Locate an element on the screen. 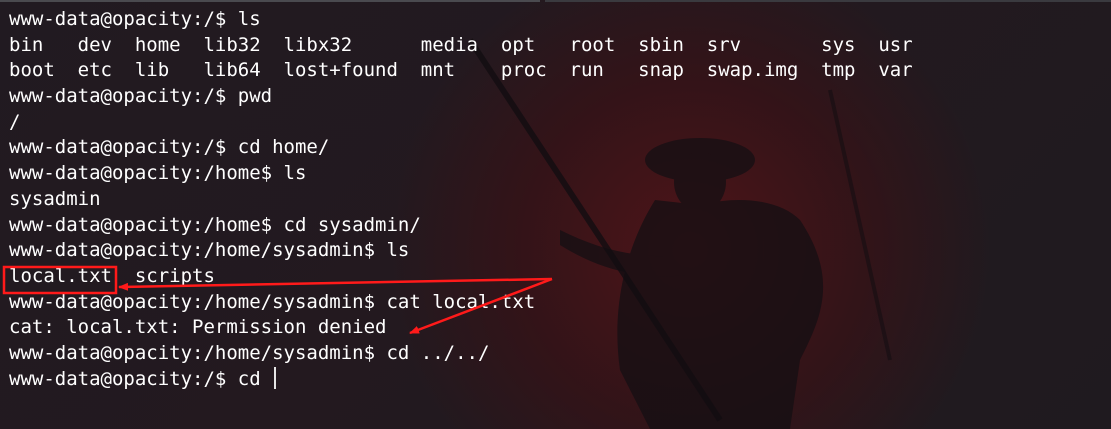 This screenshot has height=429, width=1111. terminal-prompt-line: www-data@opacity:/$ cd is located at coordinates (461, 379).